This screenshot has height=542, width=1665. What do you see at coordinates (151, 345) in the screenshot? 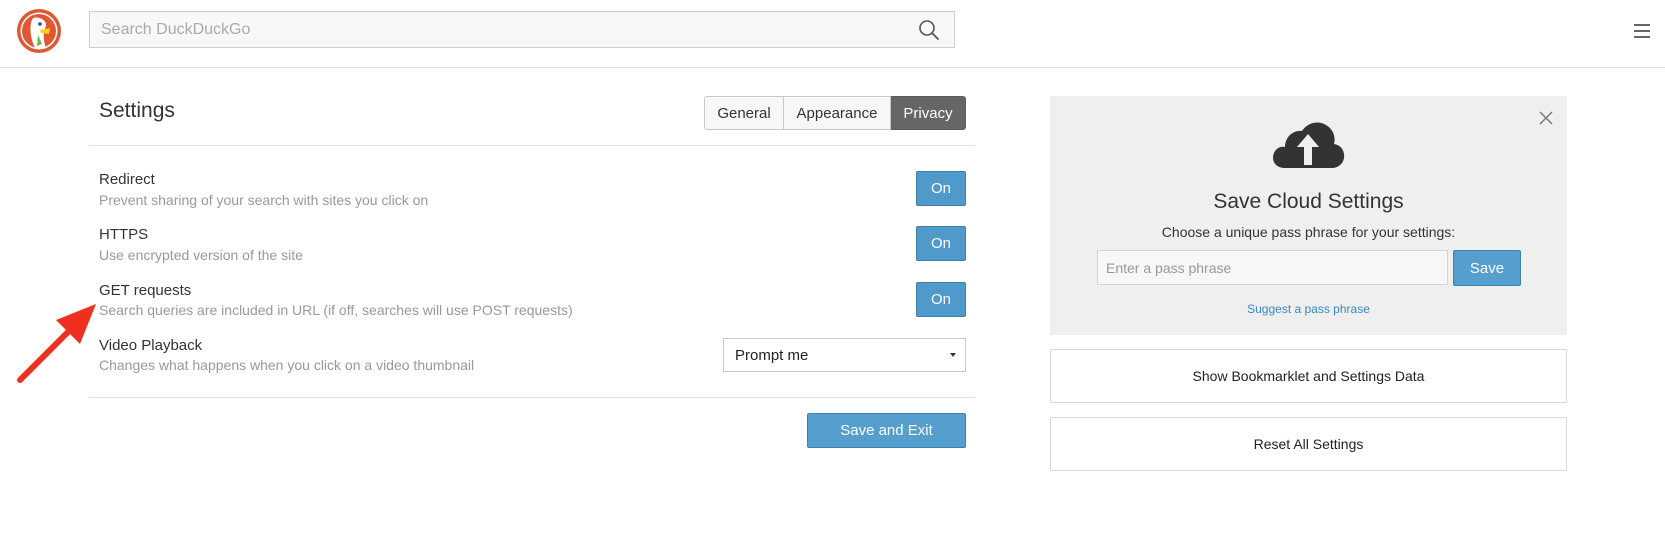
I see `video-playback-label: Video Playback` at bounding box center [151, 345].